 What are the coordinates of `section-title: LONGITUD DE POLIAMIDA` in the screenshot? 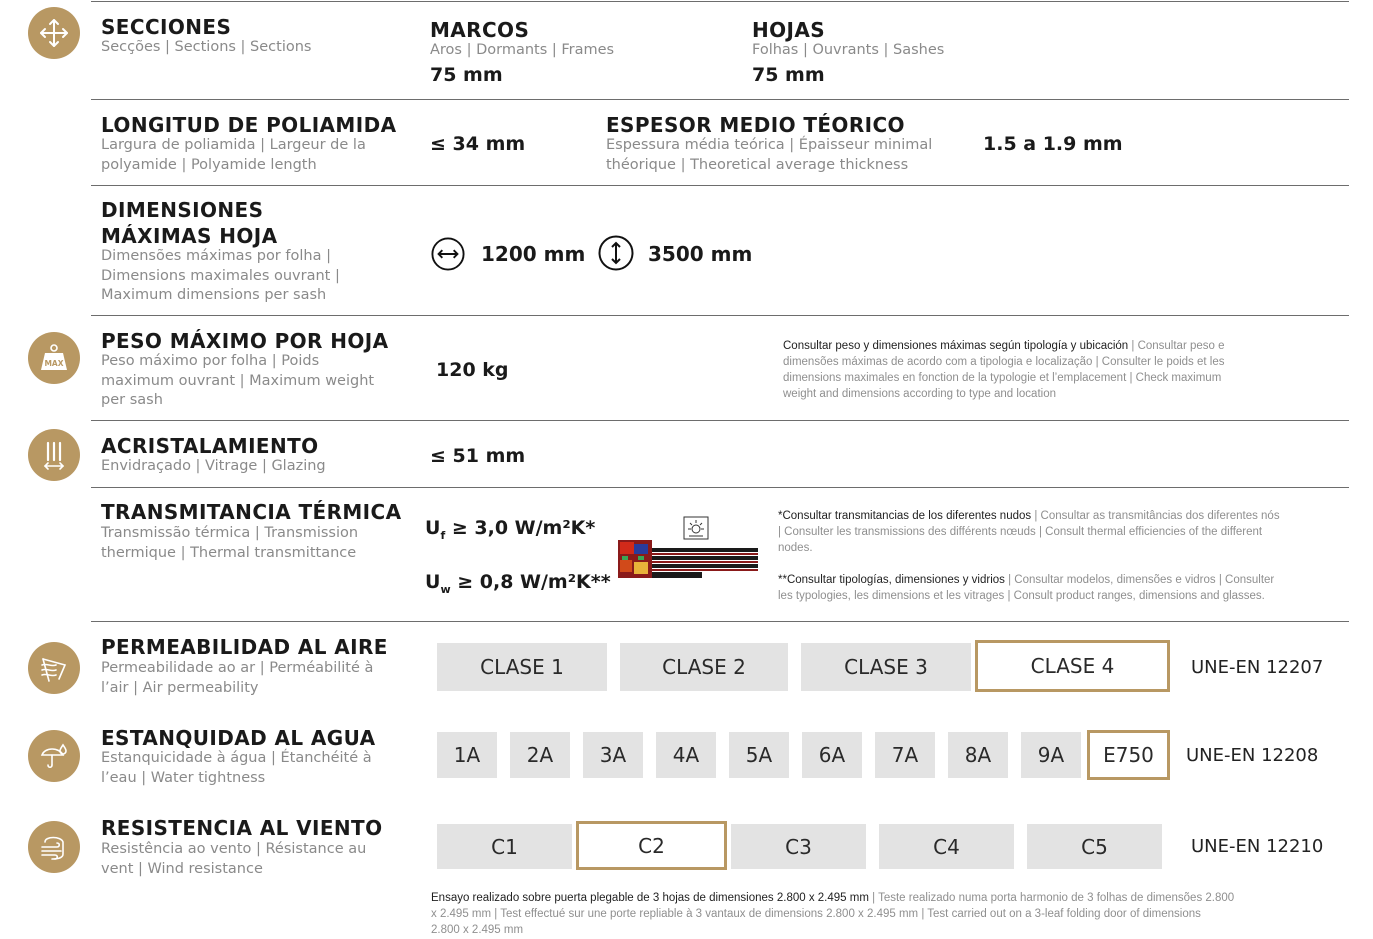 It's located at (249, 125).